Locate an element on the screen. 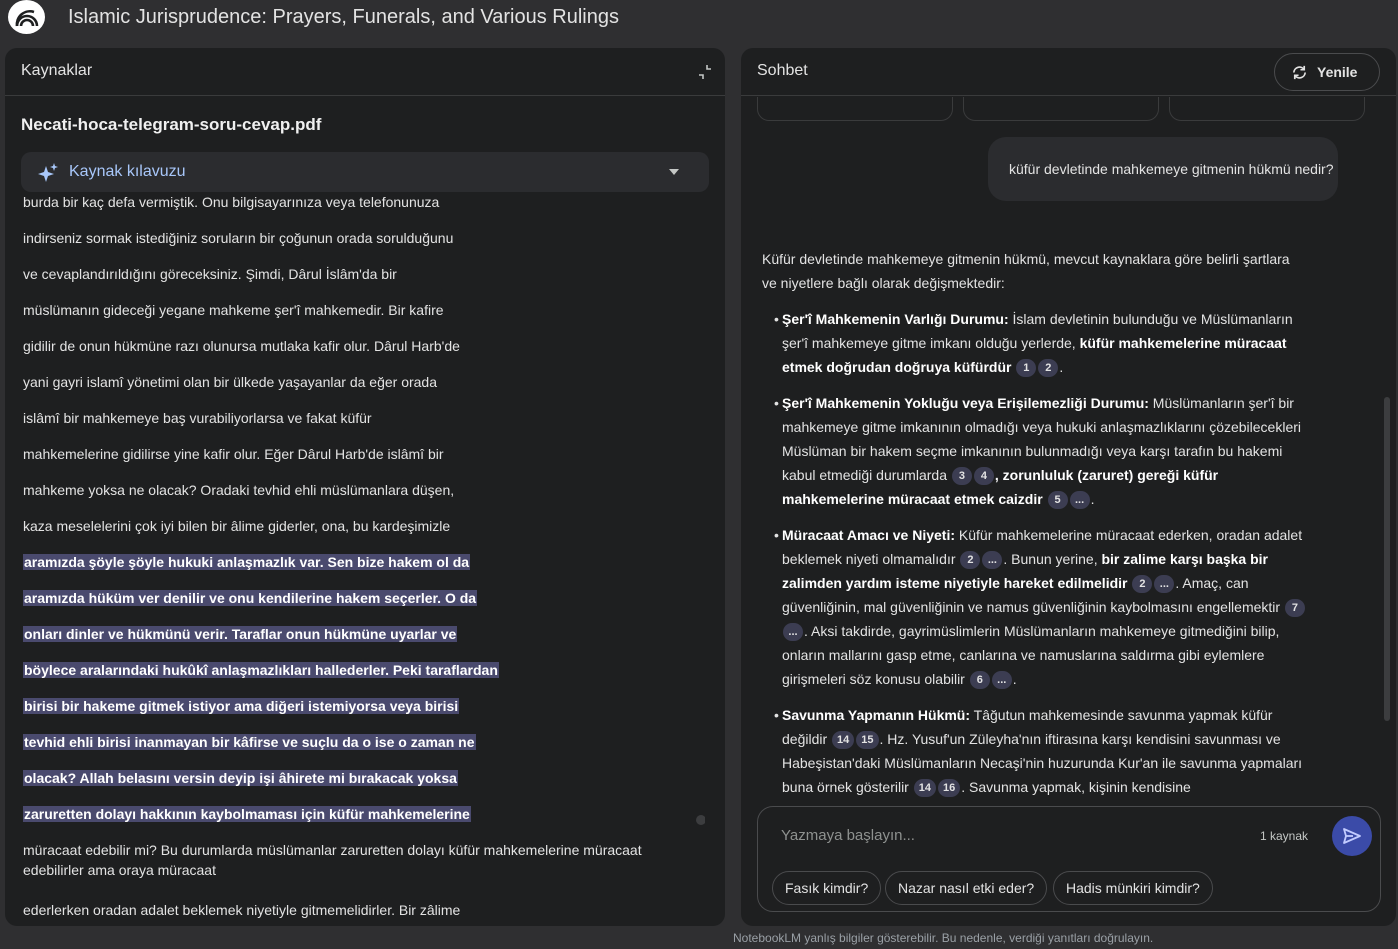  citation-chip: 16 is located at coordinates (949, 788).